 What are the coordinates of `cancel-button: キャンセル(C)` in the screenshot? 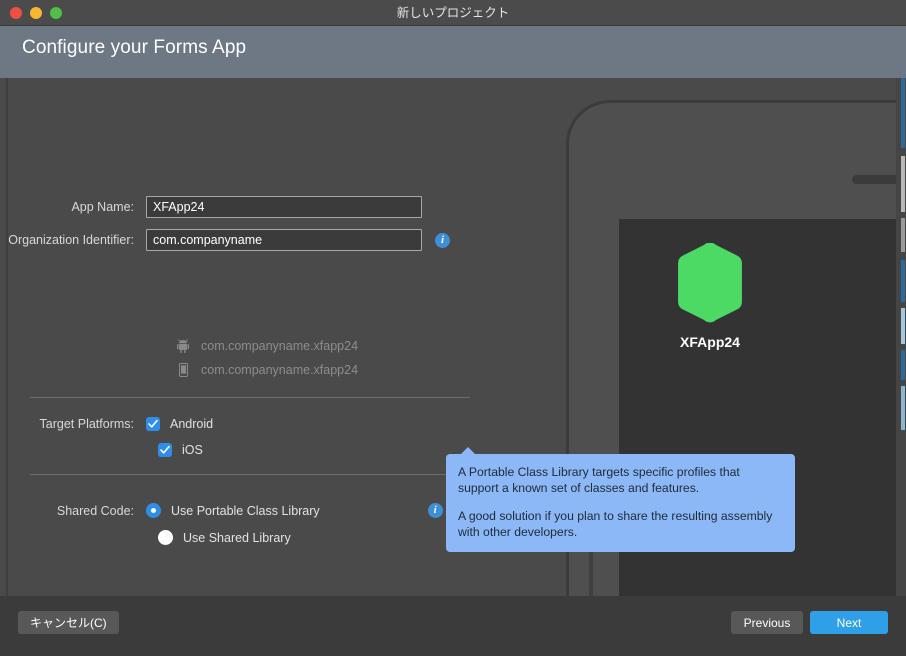 It's located at (68, 622).